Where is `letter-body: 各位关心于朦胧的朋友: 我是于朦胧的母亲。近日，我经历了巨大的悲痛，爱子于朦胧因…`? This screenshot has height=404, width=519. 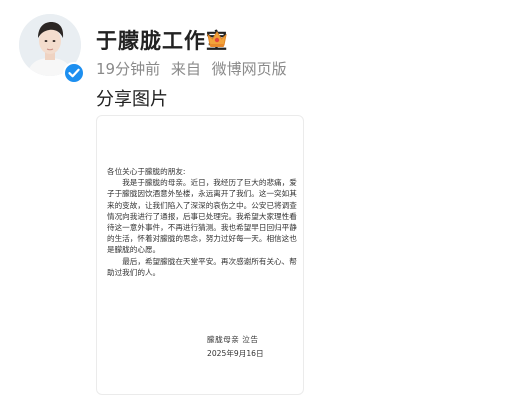 letter-body: 各位关心于朦胧的朋友: 我是于朦胧的母亲。近日，我经历了巨大的悲痛，爱子于朦胧因… is located at coordinates (202, 222).